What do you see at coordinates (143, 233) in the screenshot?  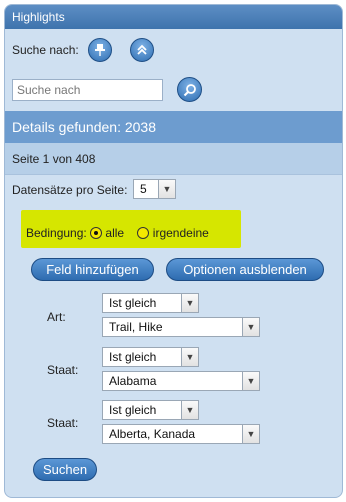 I see `radio-any` at bounding box center [143, 233].